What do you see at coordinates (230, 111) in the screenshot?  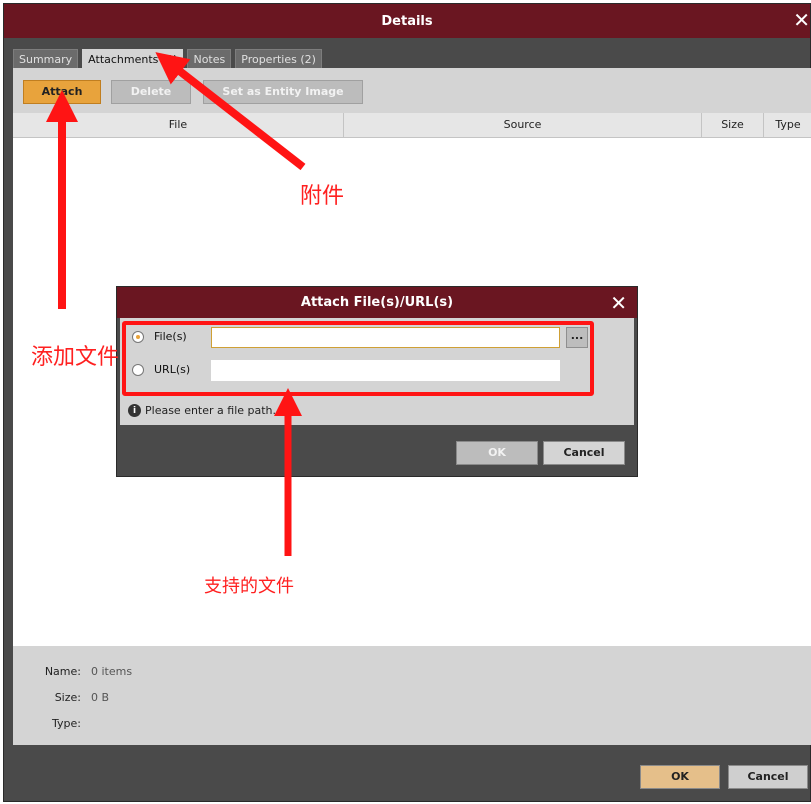 I see `arrow-to-attachments-tab` at bounding box center [230, 111].